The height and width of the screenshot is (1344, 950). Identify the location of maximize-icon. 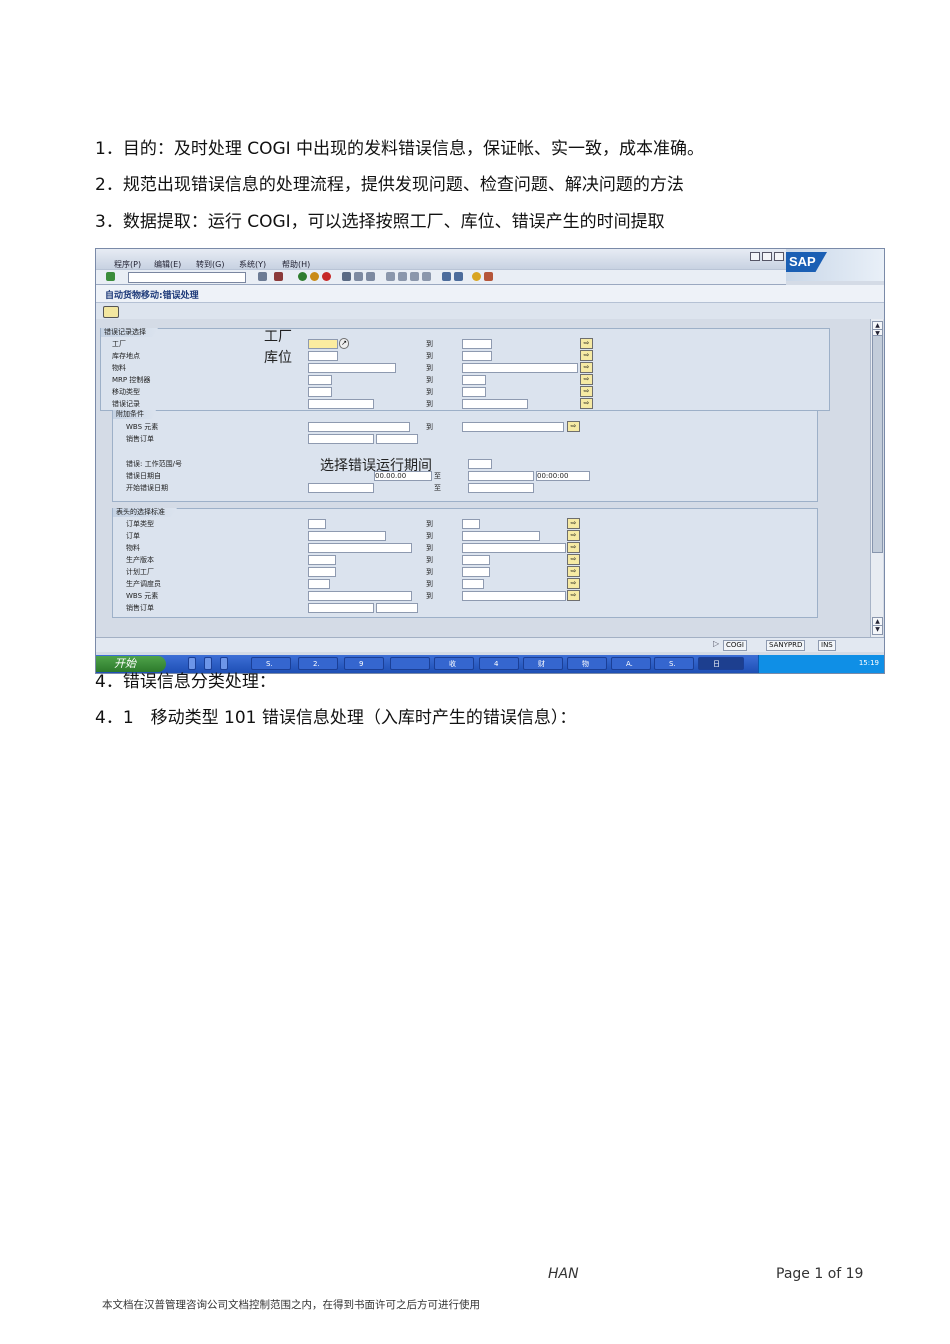
(767, 256).